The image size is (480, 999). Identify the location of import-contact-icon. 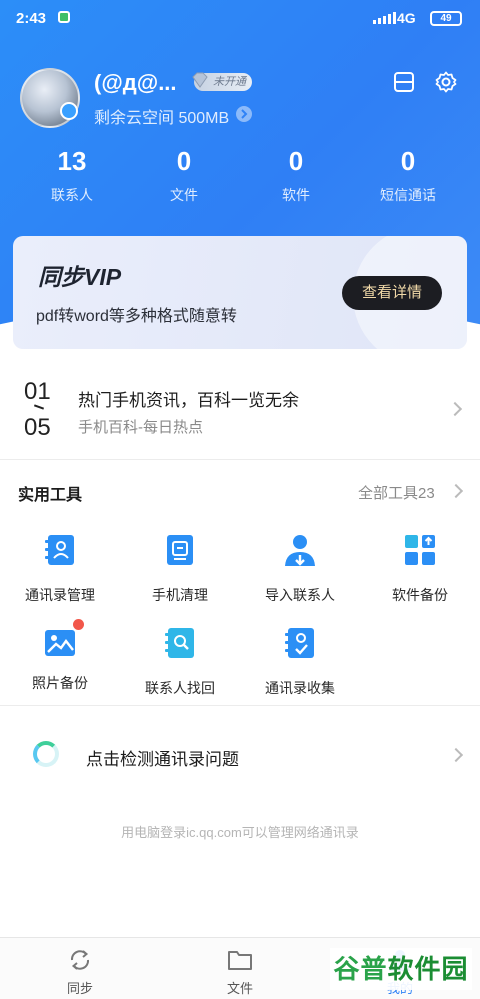
(300, 550).